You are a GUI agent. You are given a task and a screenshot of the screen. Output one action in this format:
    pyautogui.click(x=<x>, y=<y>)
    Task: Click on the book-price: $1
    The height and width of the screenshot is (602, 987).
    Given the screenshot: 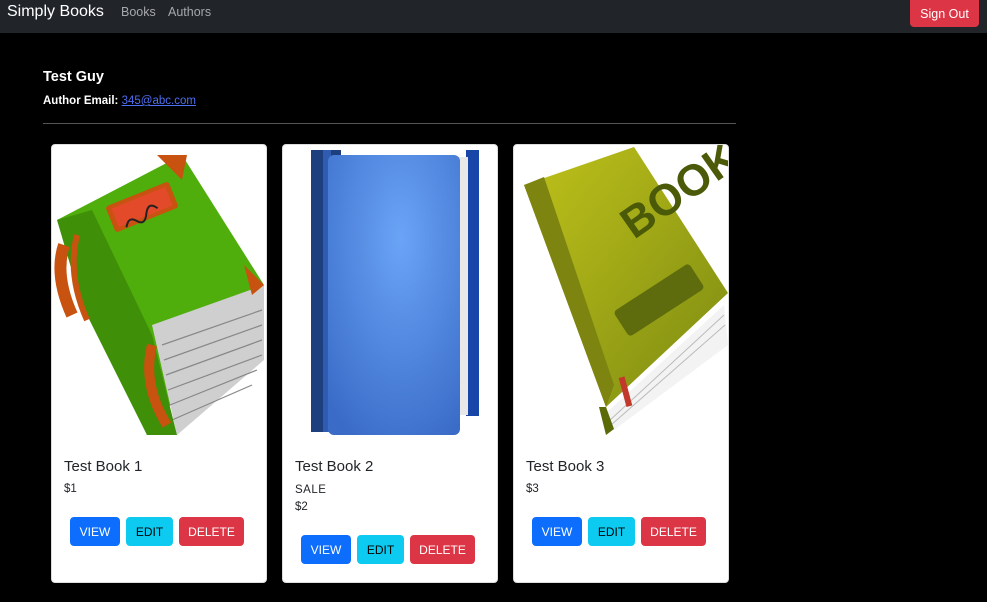 What is the action you would take?
    pyautogui.click(x=70, y=489)
    